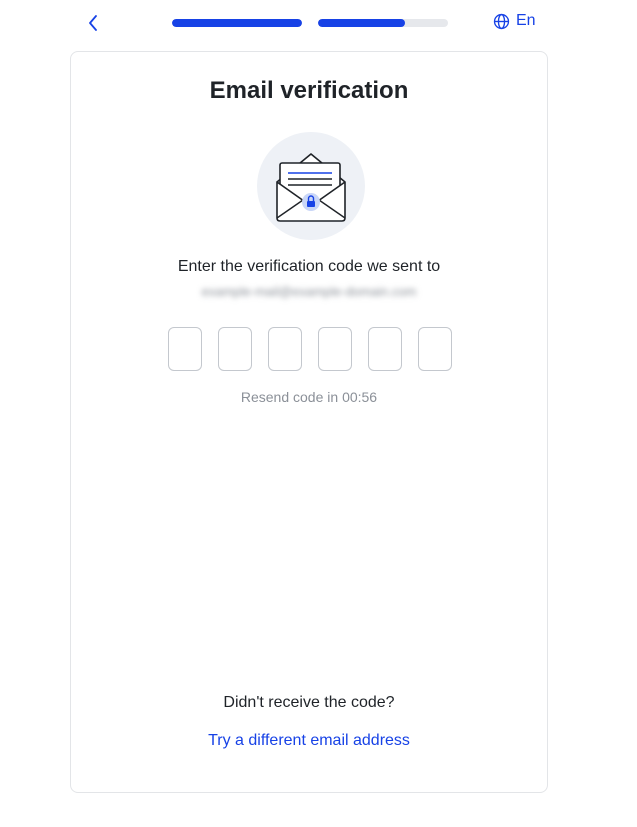 This screenshot has height=827, width=637. Describe the element at coordinates (309, 266) in the screenshot. I see `instruction-text: Enter the verification code we sent to` at that location.